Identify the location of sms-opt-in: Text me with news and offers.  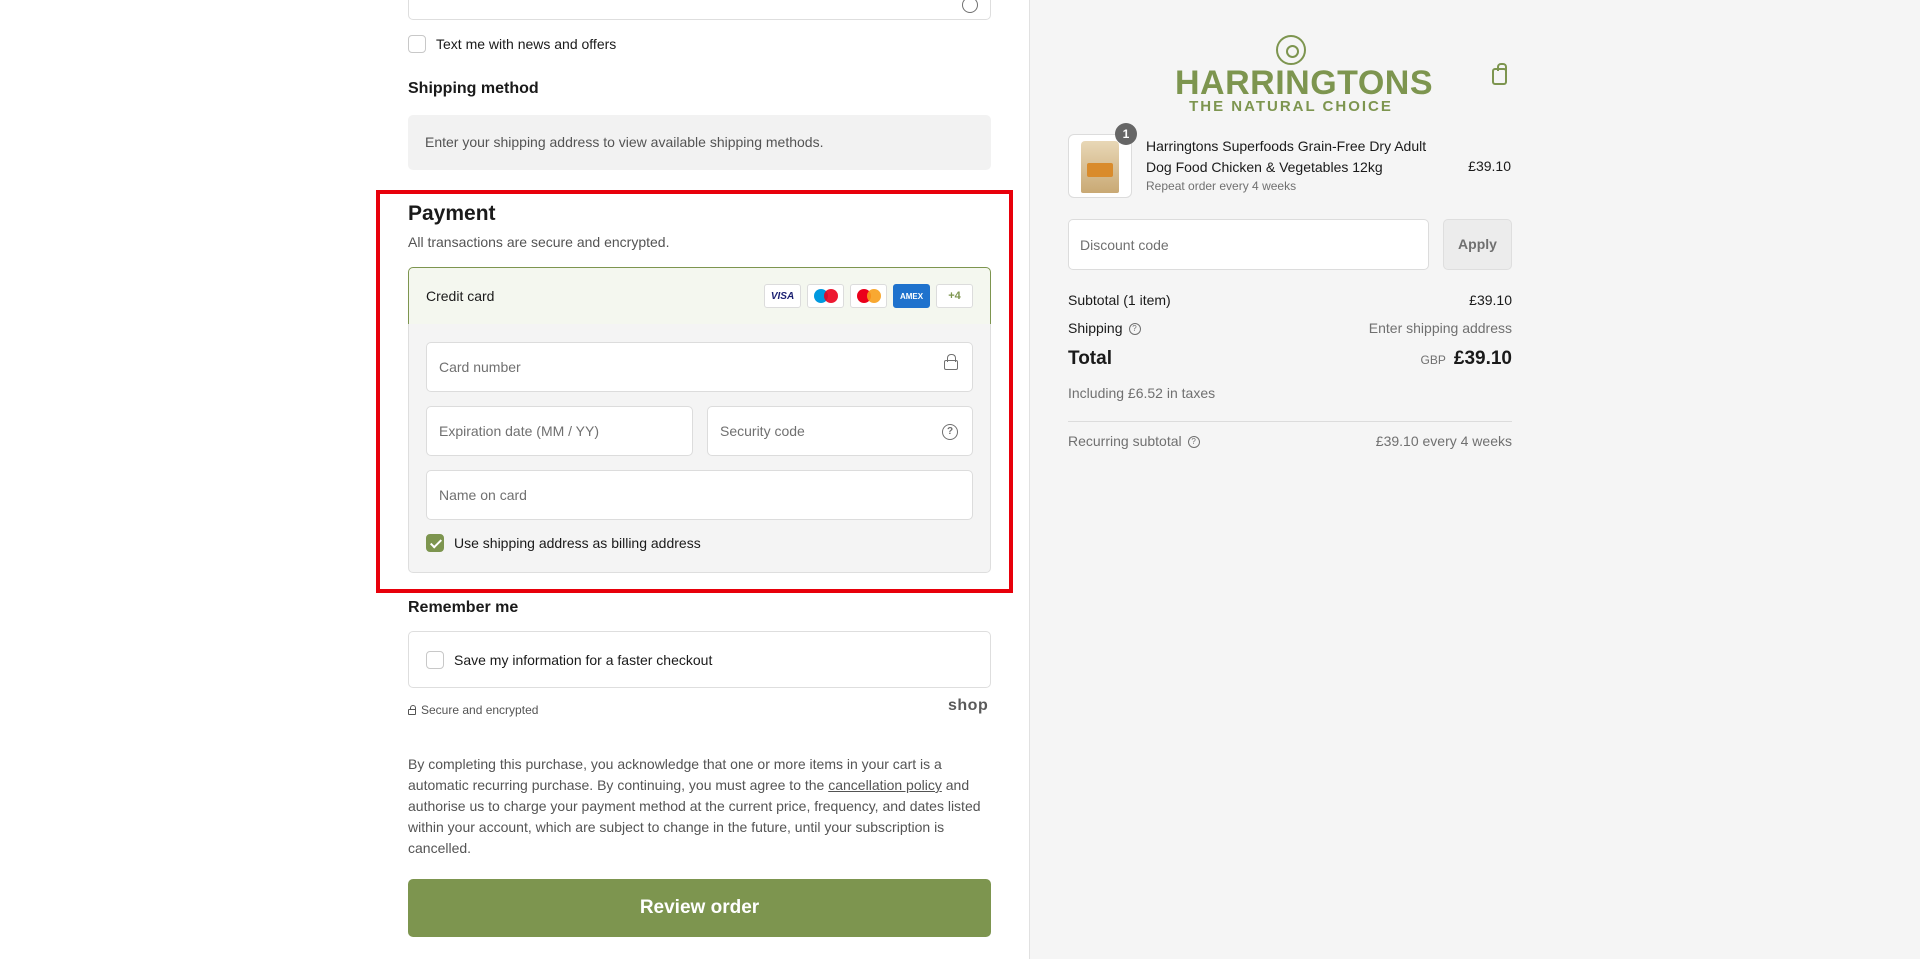
(512, 44).